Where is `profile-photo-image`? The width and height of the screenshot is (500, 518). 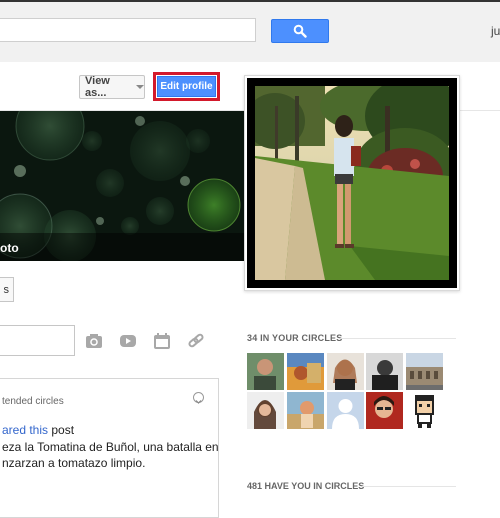 profile-photo-image is located at coordinates (352, 183).